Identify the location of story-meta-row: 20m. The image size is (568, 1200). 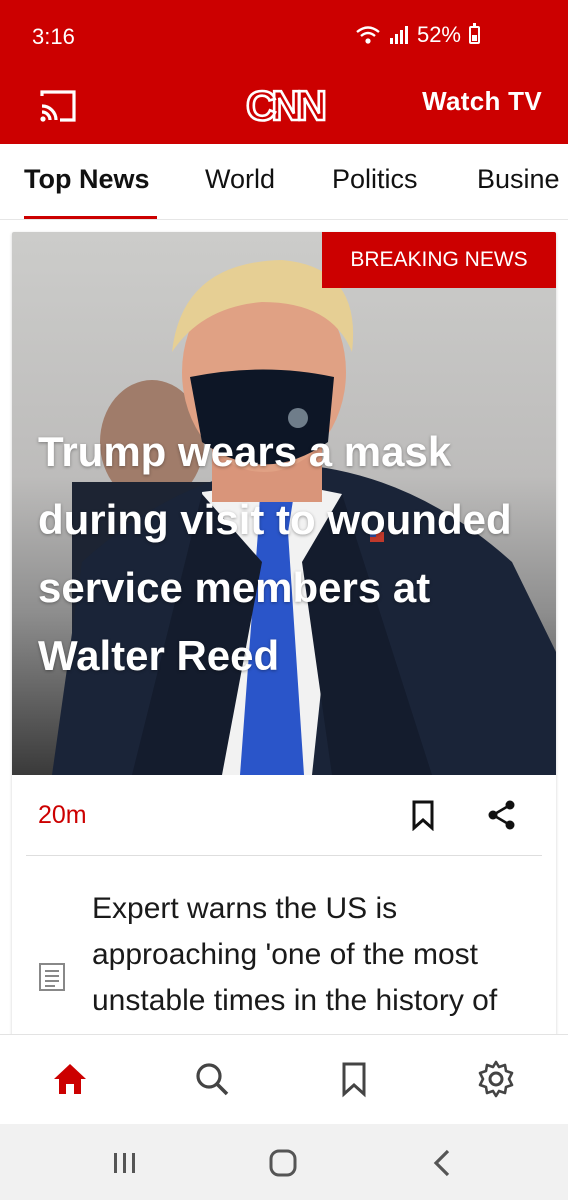
(284, 815).